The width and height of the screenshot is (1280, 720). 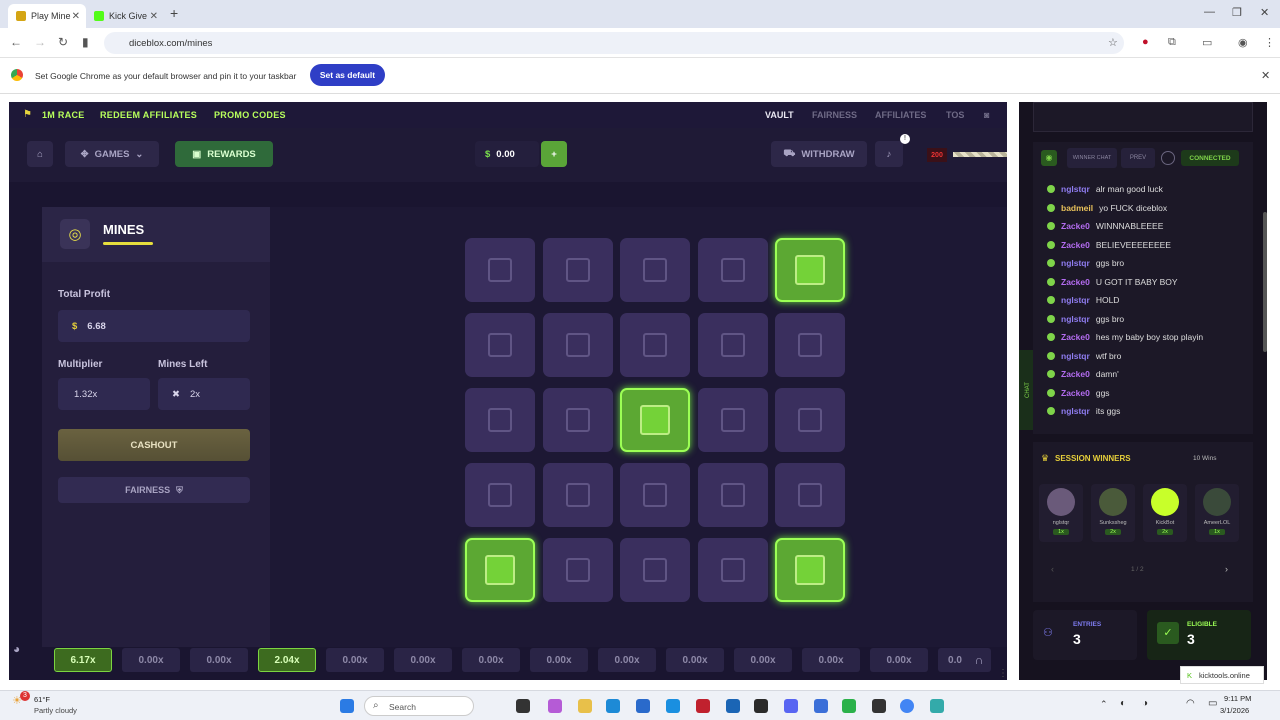 What do you see at coordinates (1113, 513) in the screenshot?
I see `winner-card: Sunkssheg 2x` at bounding box center [1113, 513].